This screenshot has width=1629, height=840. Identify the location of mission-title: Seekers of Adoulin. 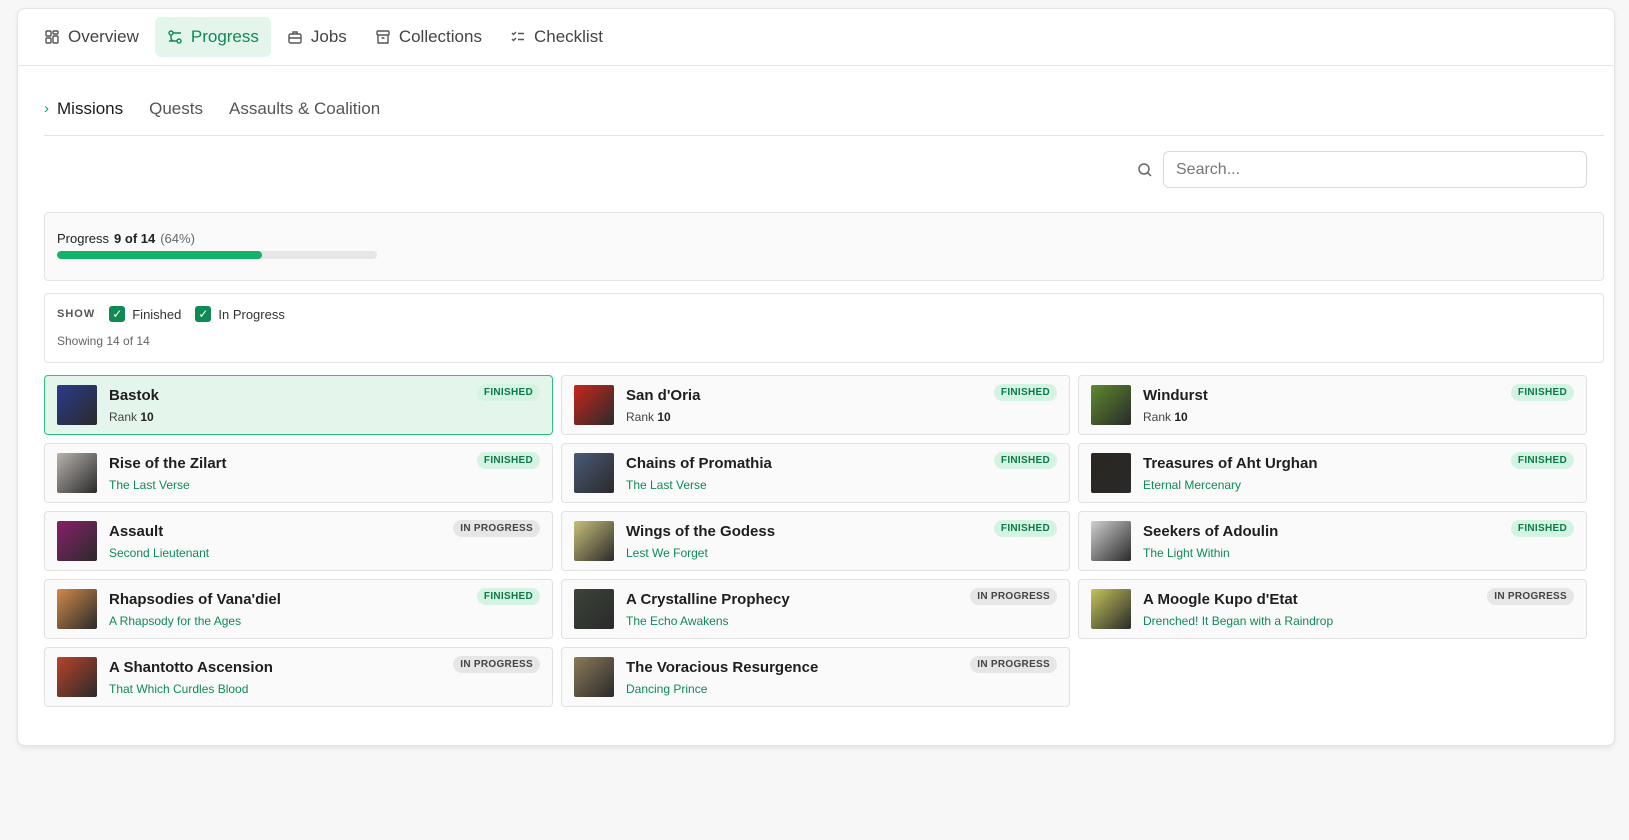
(1211, 531).